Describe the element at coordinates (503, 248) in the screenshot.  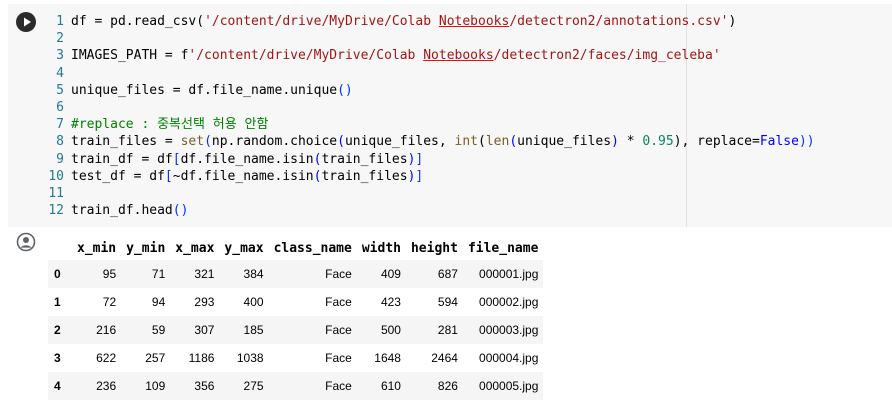
I see `column-header: file_name` at that location.